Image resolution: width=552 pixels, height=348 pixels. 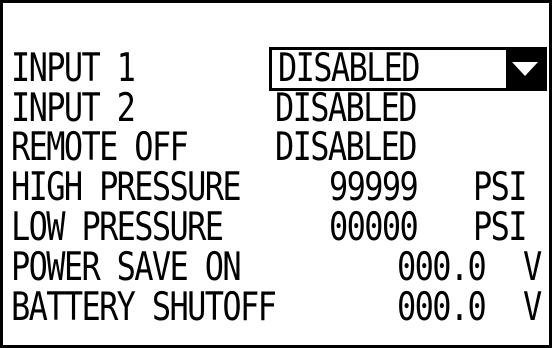 I want to click on remote-off-label: REMOTE OFF, so click(x=100, y=147).